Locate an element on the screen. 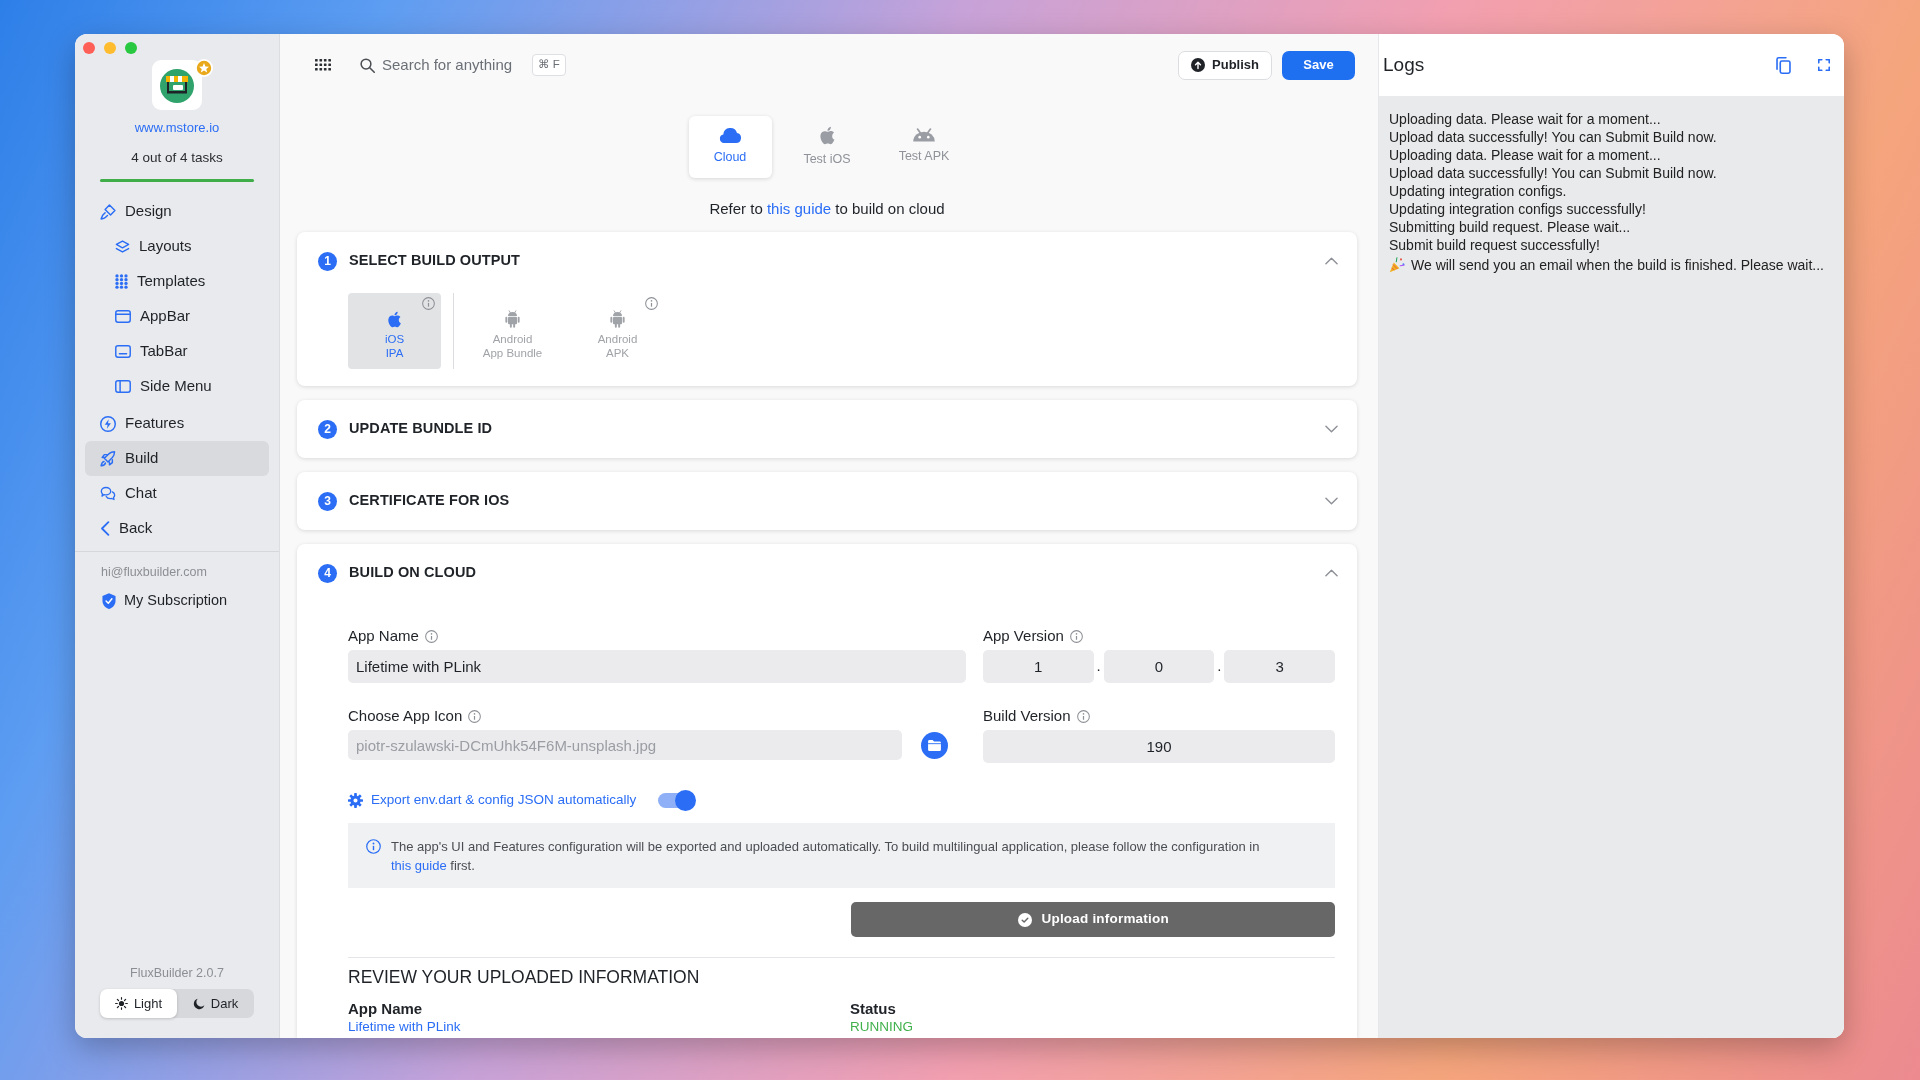 The width and height of the screenshot is (1920, 1080). step-number: 1 is located at coordinates (327, 261).